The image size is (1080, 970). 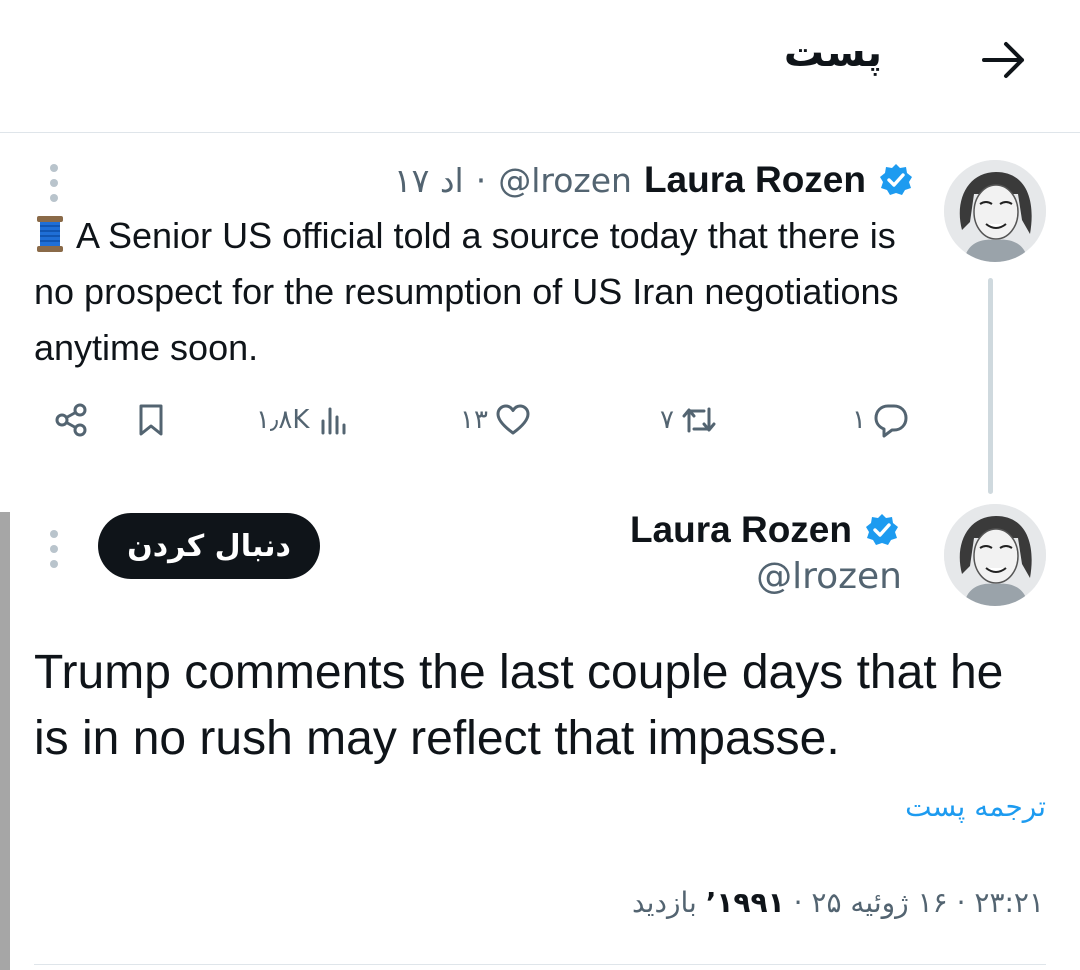 I want to click on focused-author-row: Laura Rozen, so click(x=765, y=530).